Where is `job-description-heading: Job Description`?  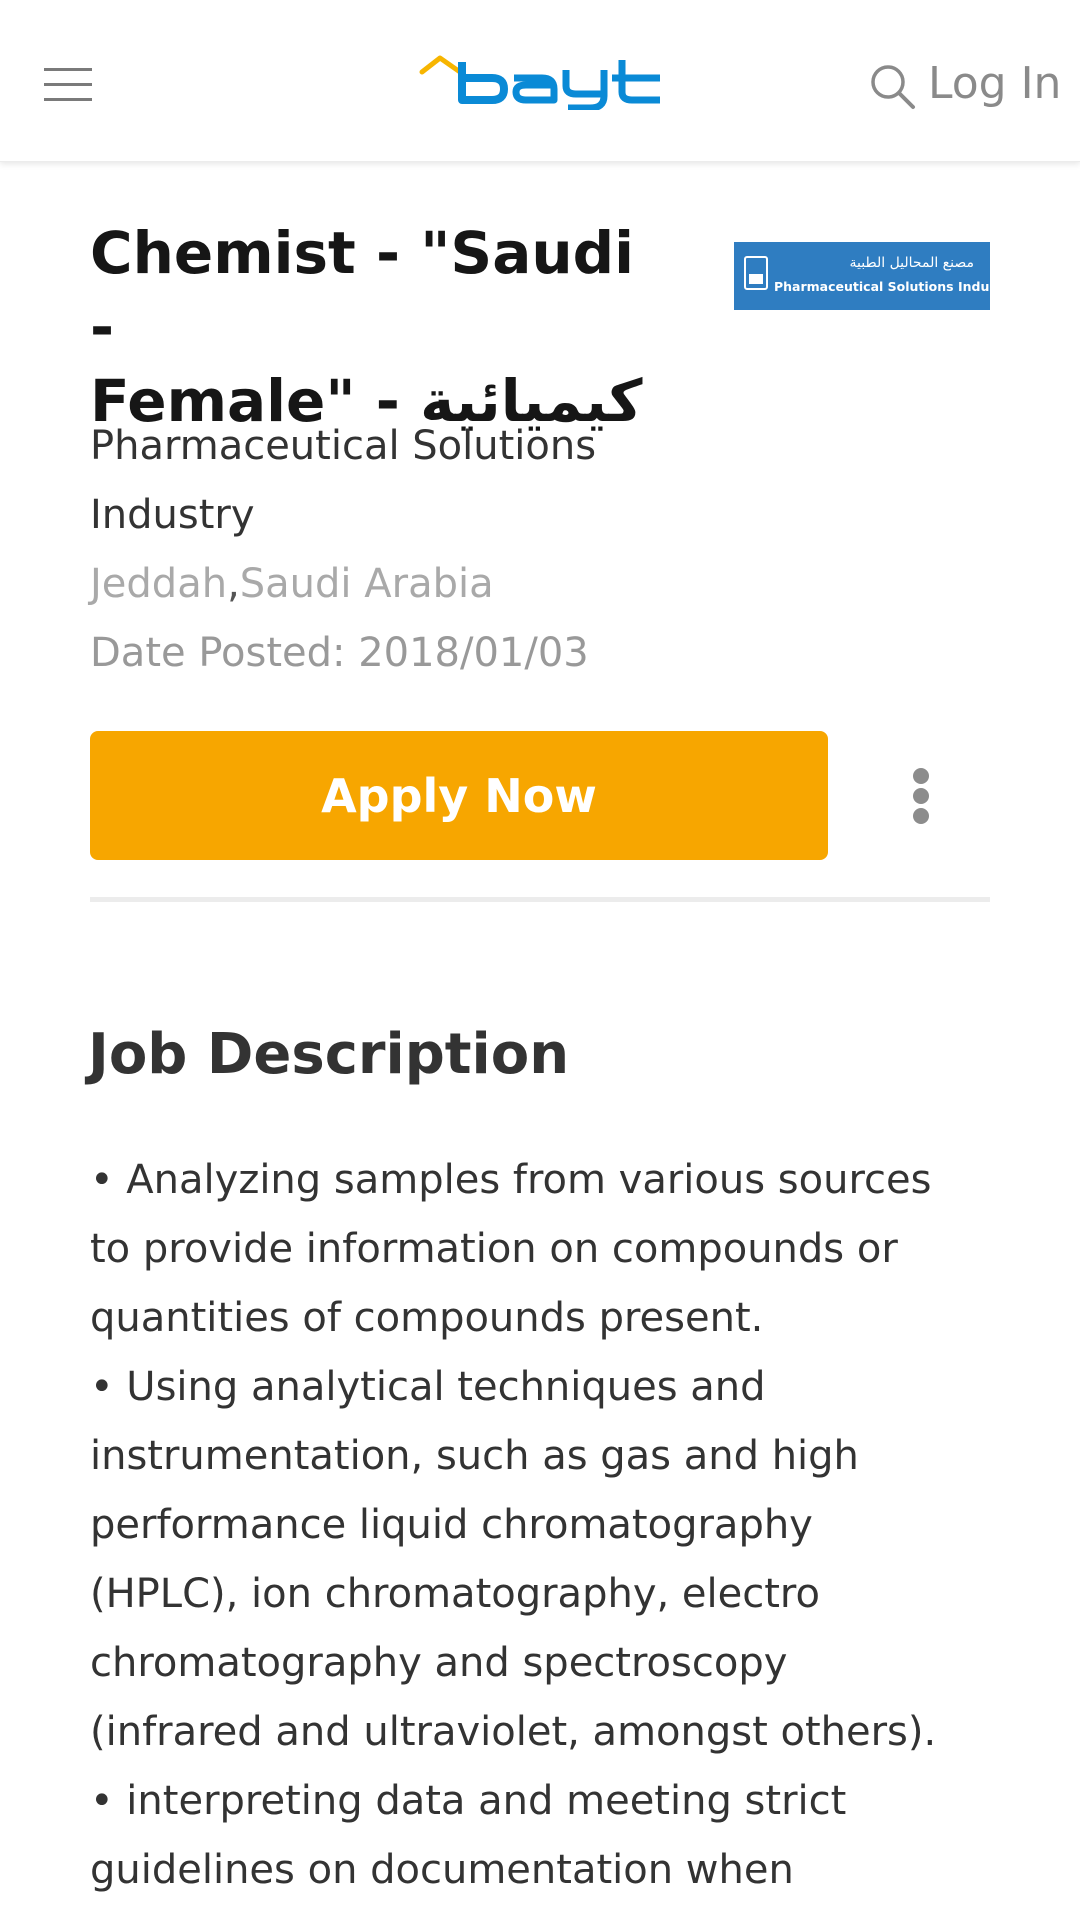
job-description-heading: Job Description is located at coordinates (329, 1054).